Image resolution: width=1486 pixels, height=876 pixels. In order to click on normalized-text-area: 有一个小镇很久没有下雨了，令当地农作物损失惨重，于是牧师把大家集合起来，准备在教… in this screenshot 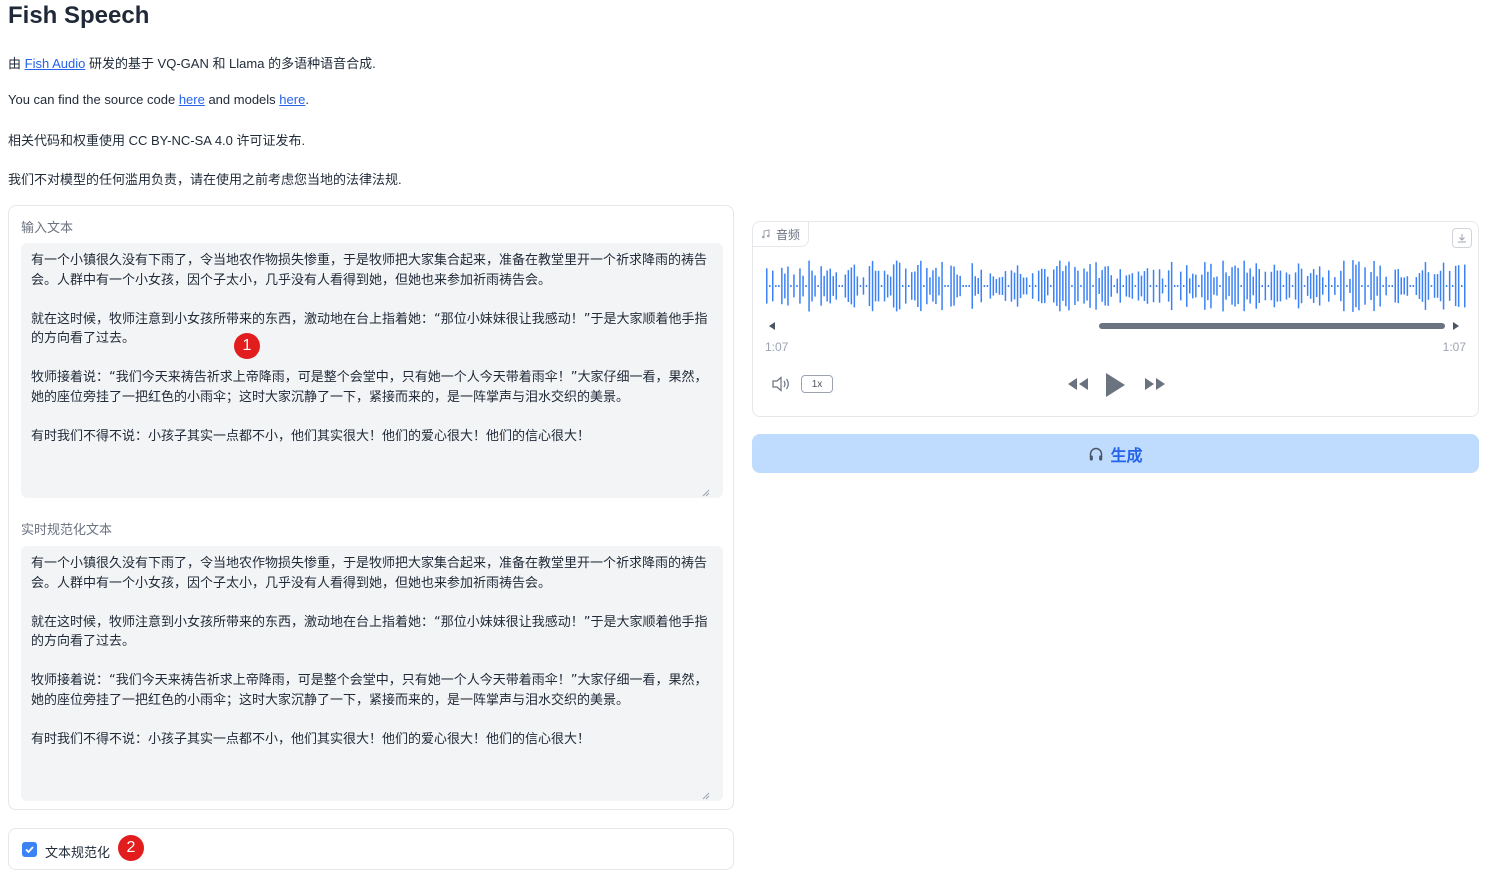, I will do `click(372, 673)`.